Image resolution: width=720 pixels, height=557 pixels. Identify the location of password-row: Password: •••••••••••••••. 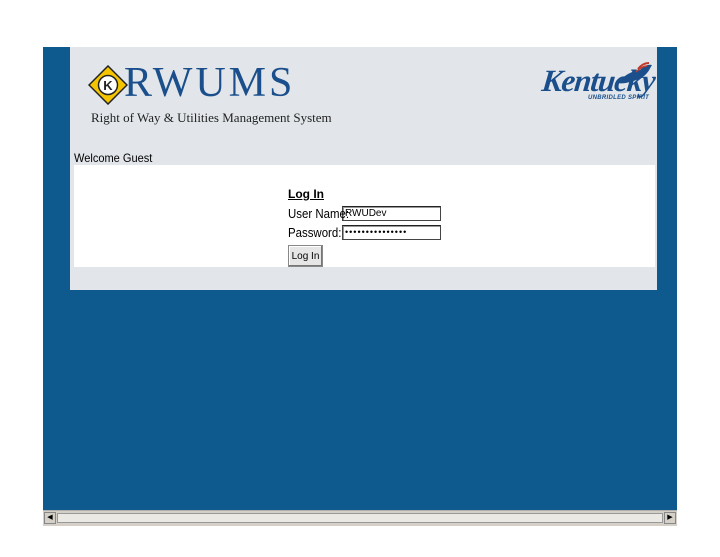
(364, 232).